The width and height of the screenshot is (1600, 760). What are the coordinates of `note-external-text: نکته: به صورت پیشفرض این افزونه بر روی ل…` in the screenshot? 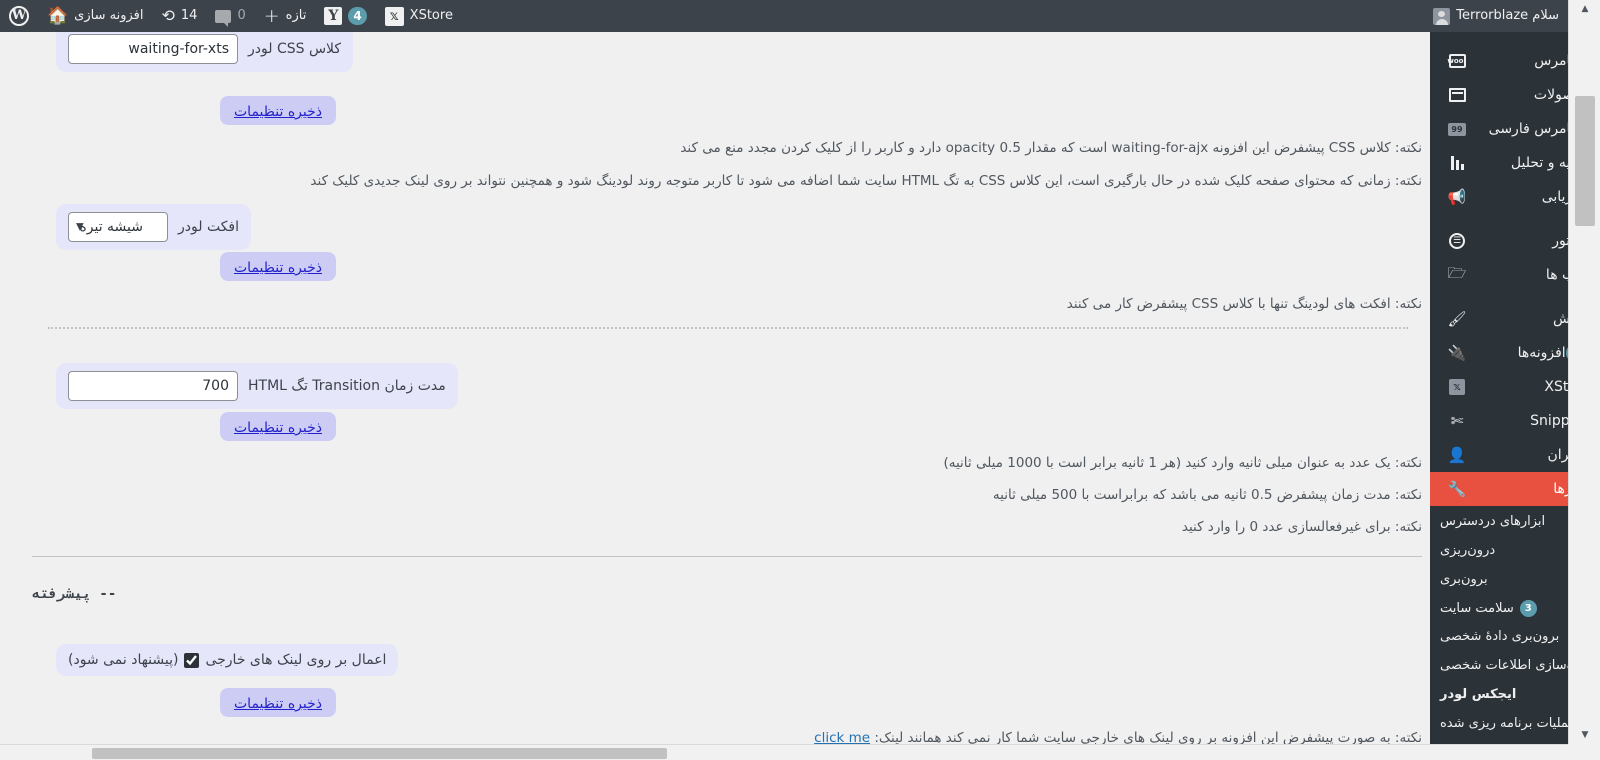 It's located at (1148, 737).